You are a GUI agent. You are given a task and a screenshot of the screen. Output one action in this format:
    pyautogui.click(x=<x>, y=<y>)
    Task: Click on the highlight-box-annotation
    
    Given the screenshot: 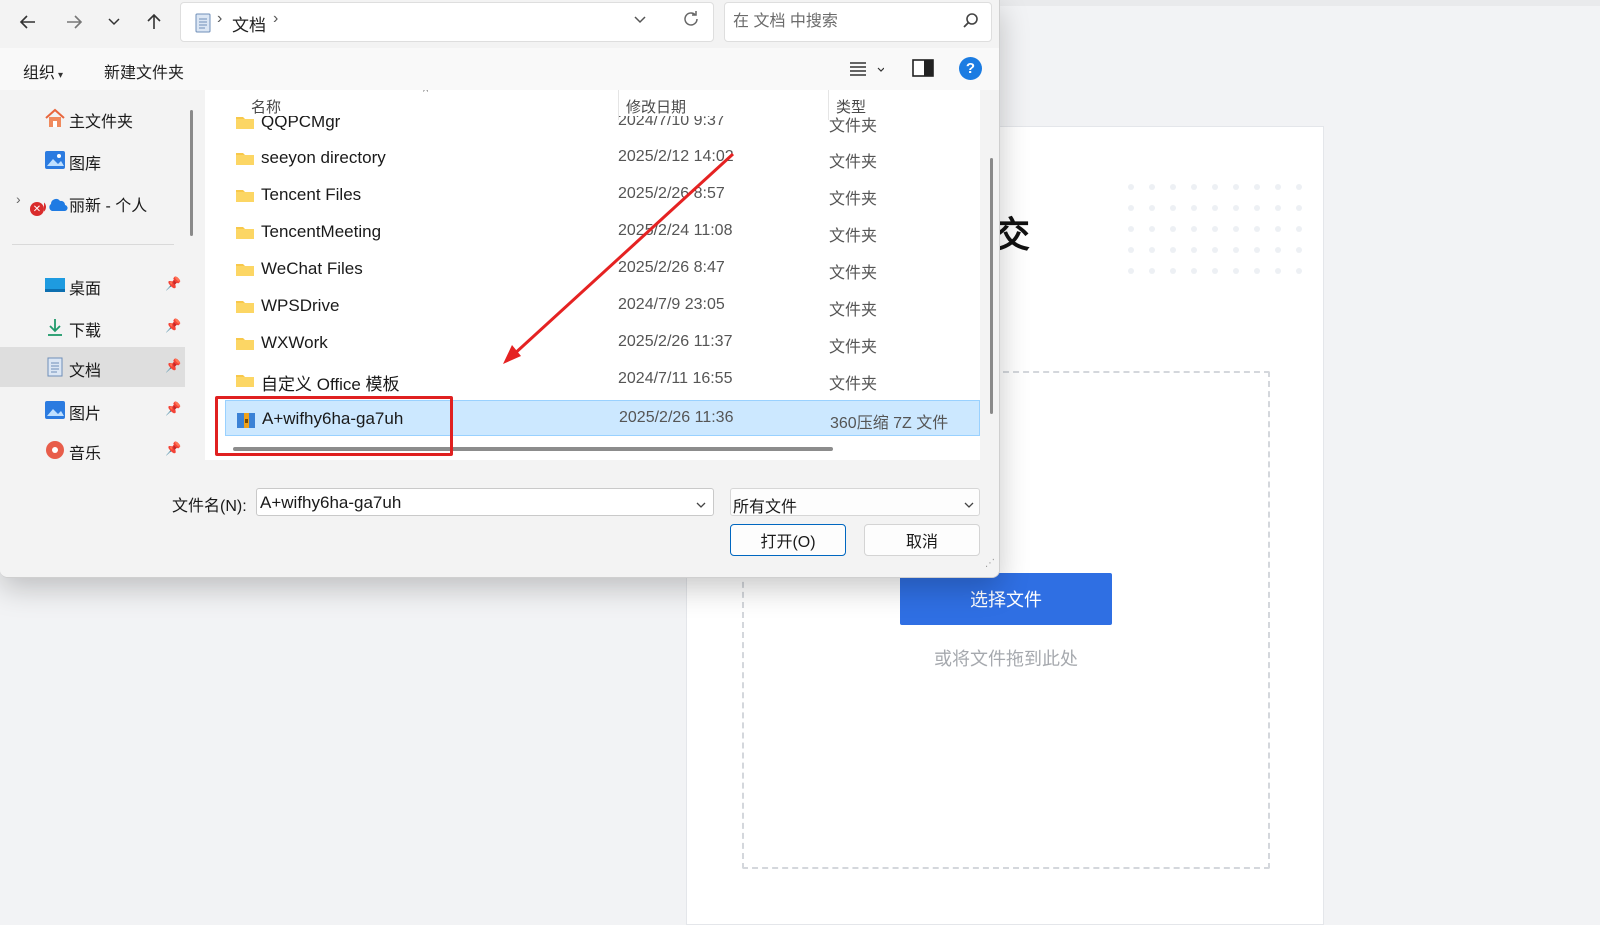 What is the action you would take?
    pyautogui.click(x=334, y=426)
    